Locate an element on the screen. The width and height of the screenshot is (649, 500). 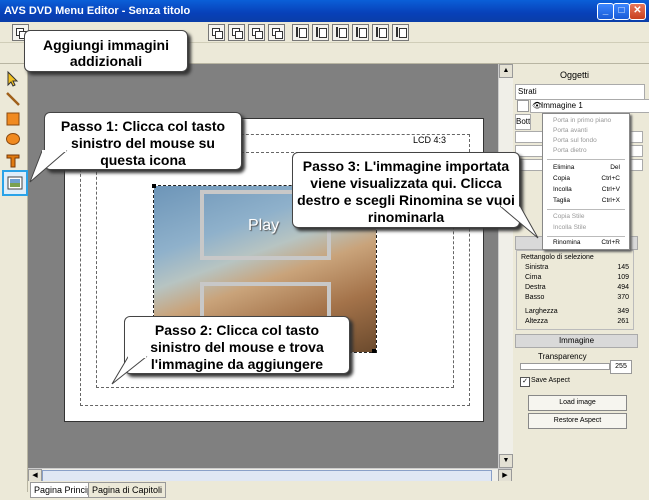
maximize-button: □ is located at coordinates (621, 11).